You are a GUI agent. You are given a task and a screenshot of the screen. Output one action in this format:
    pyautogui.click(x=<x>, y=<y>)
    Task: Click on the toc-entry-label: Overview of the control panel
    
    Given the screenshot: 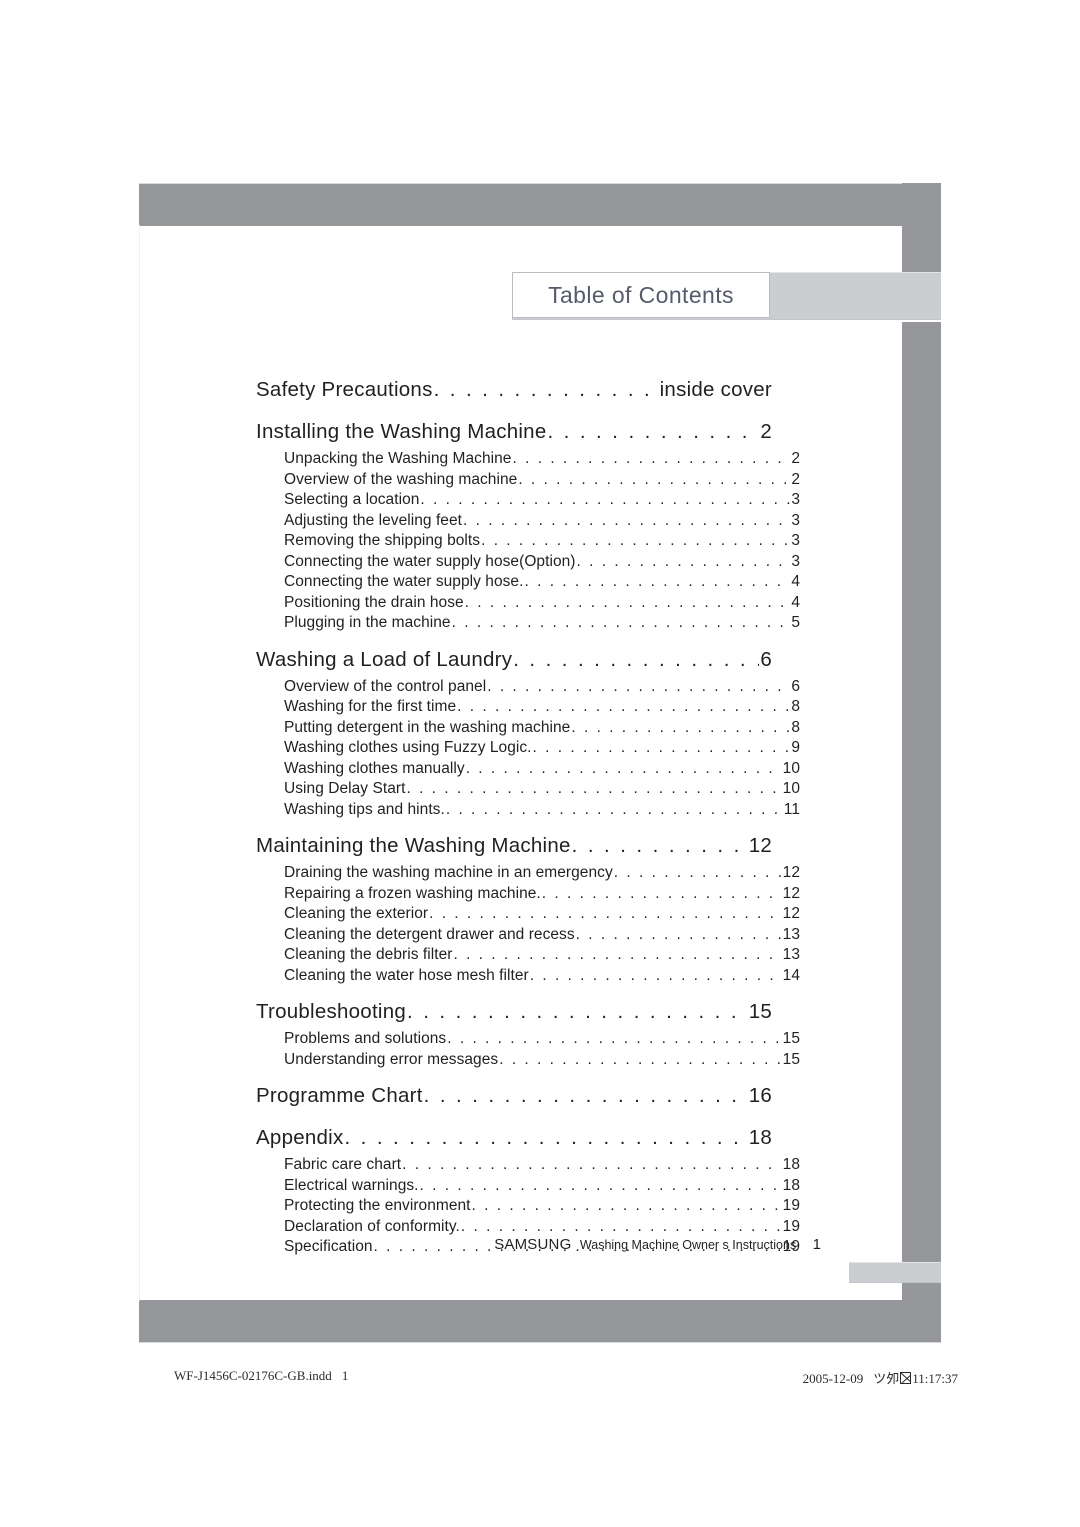 What is the action you would take?
    pyautogui.click(x=385, y=686)
    